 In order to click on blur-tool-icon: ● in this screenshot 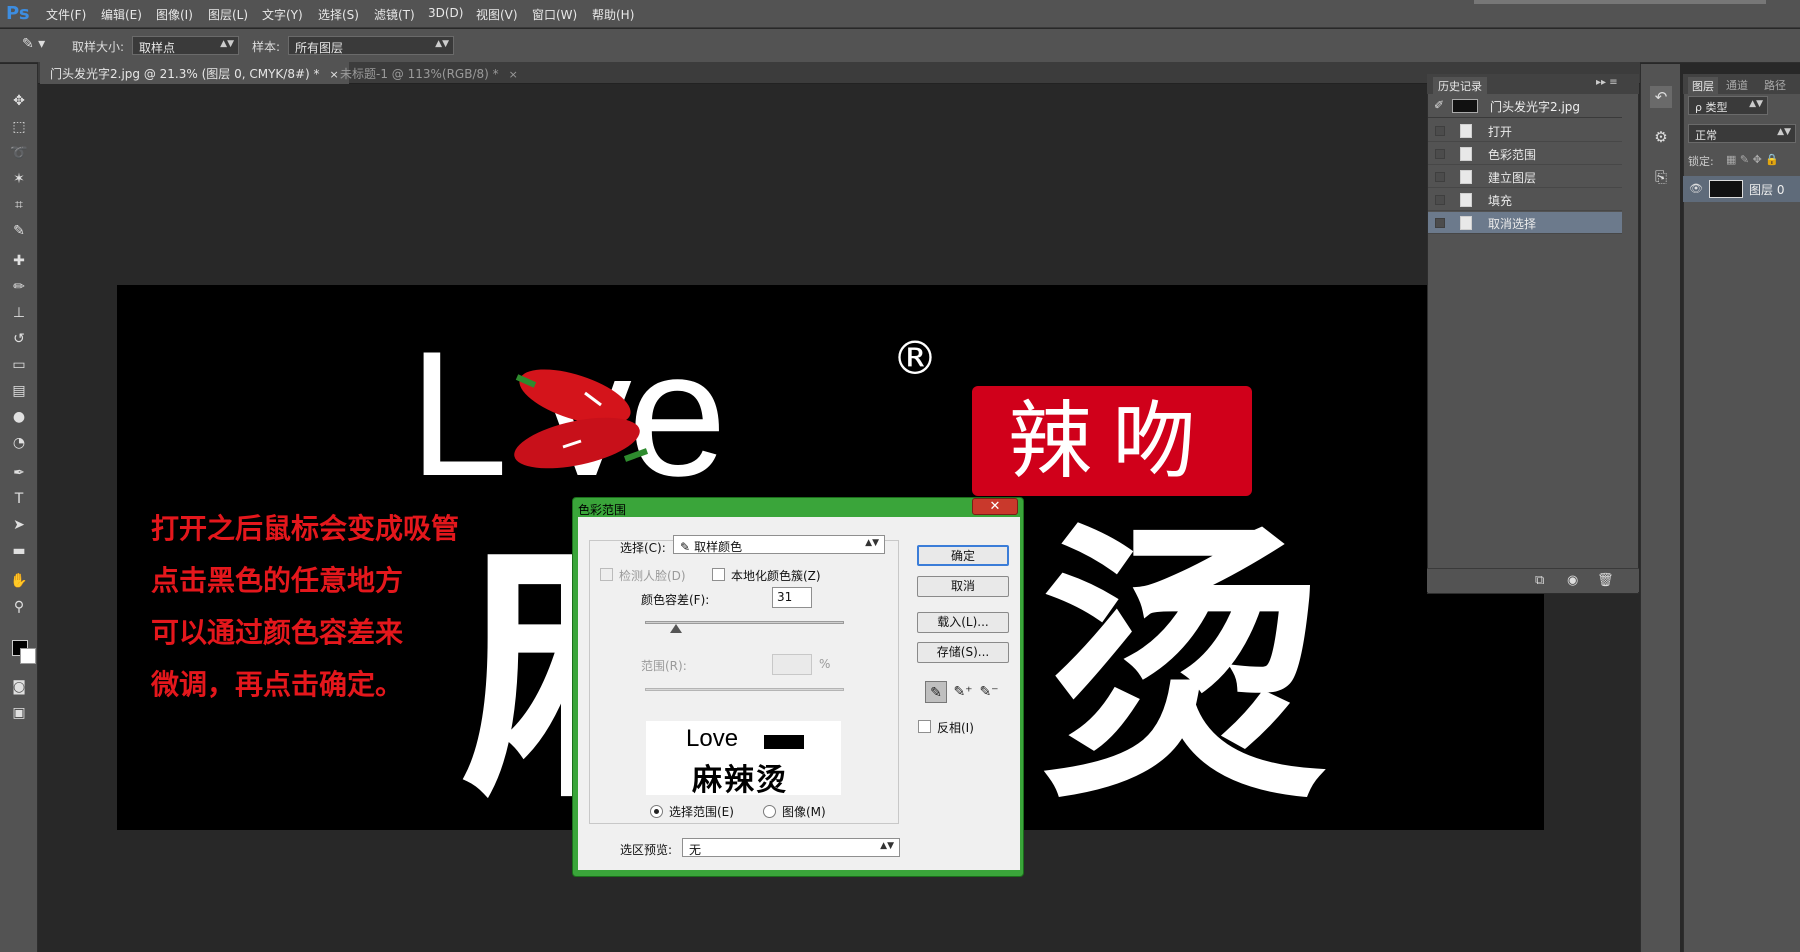, I will do `click(19, 417)`.